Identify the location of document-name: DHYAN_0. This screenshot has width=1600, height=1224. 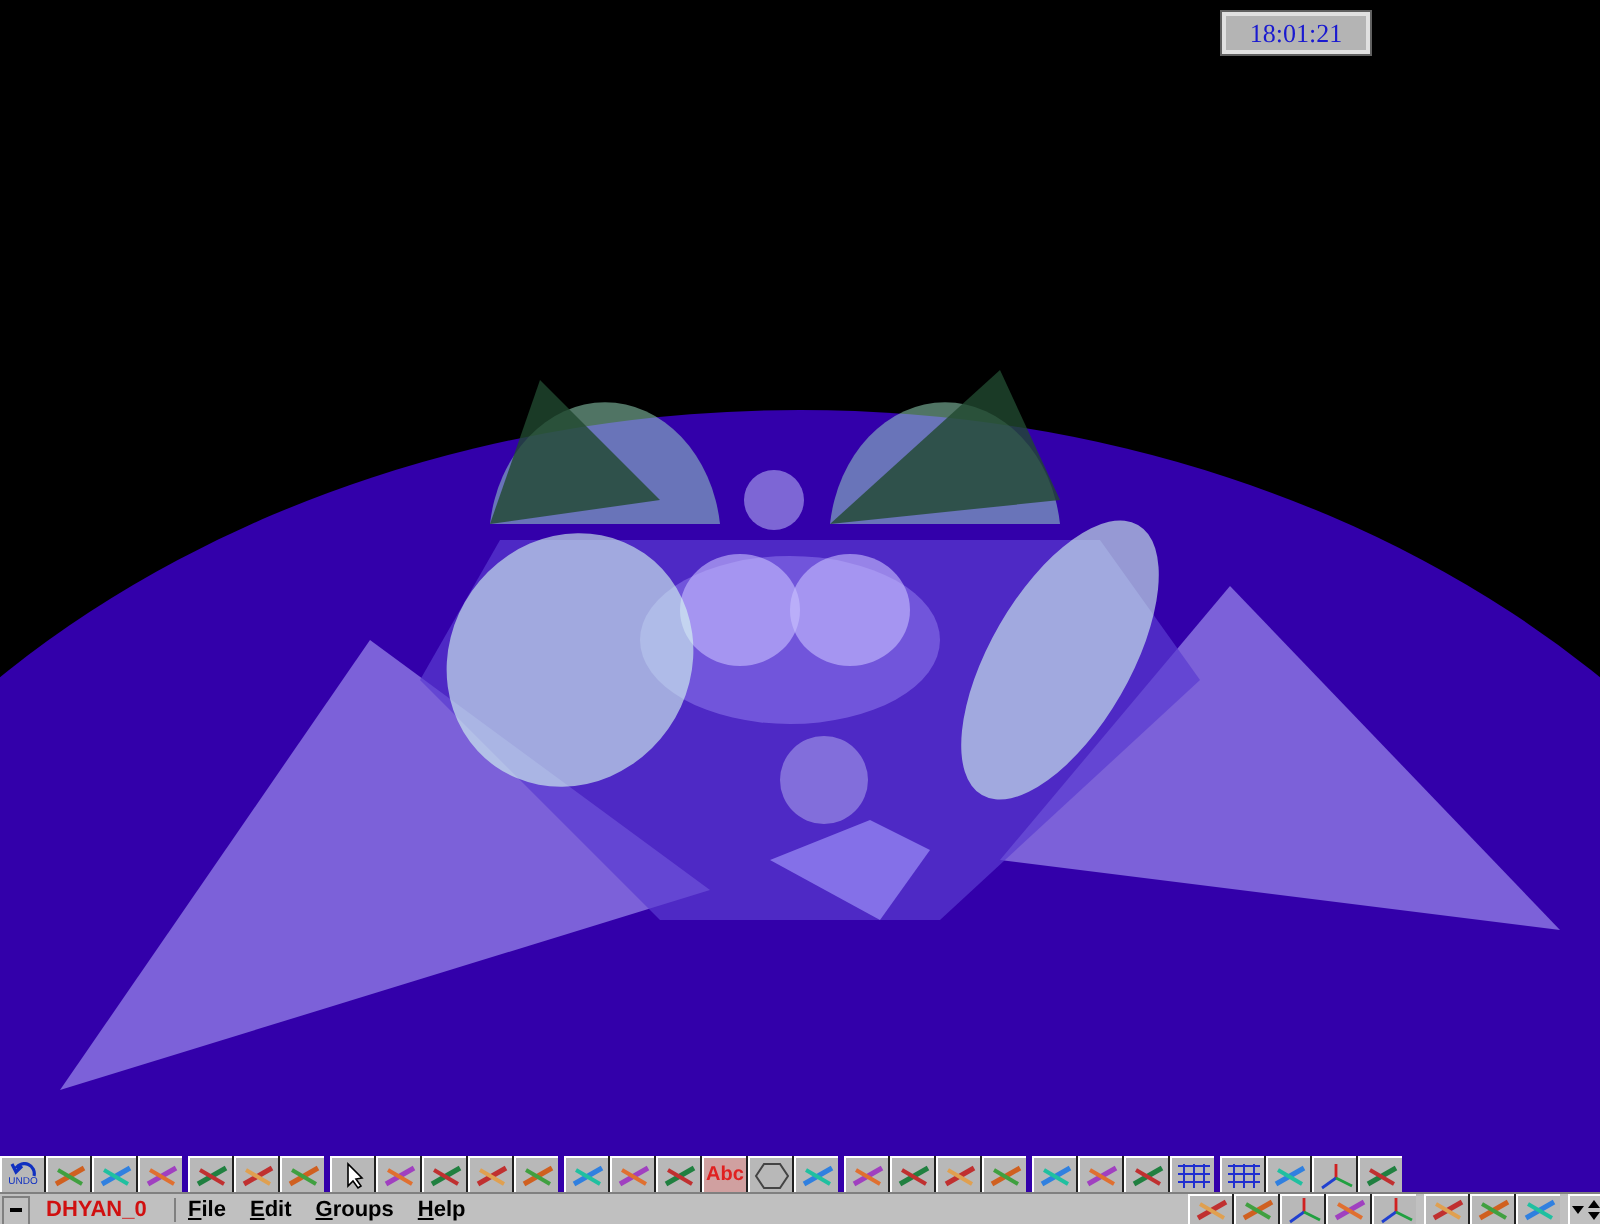
(103, 1210).